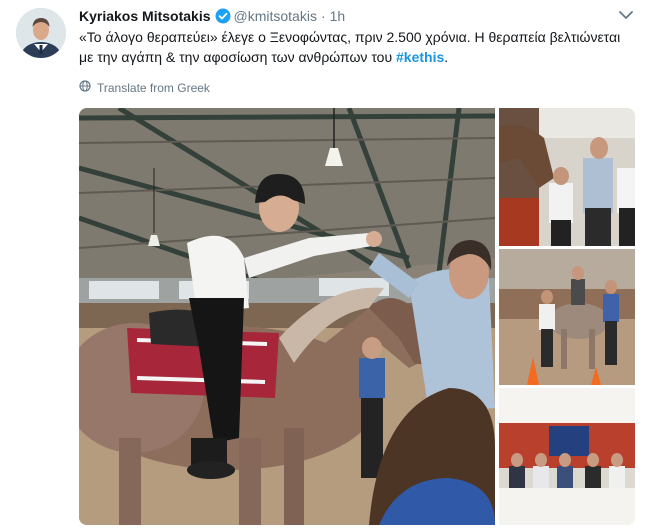 The width and height of the screenshot is (652, 532). What do you see at coordinates (567, 177) in the screenshot?
I see `photo-horse-stable` at bounding box center [567, 177].